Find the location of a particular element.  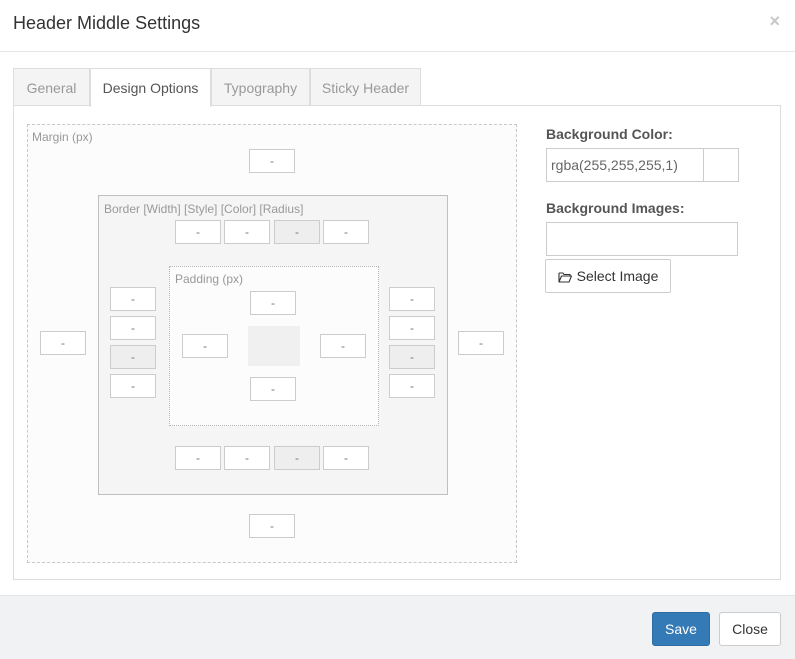

color-picker-swatch is located at coordinates (721, 165).